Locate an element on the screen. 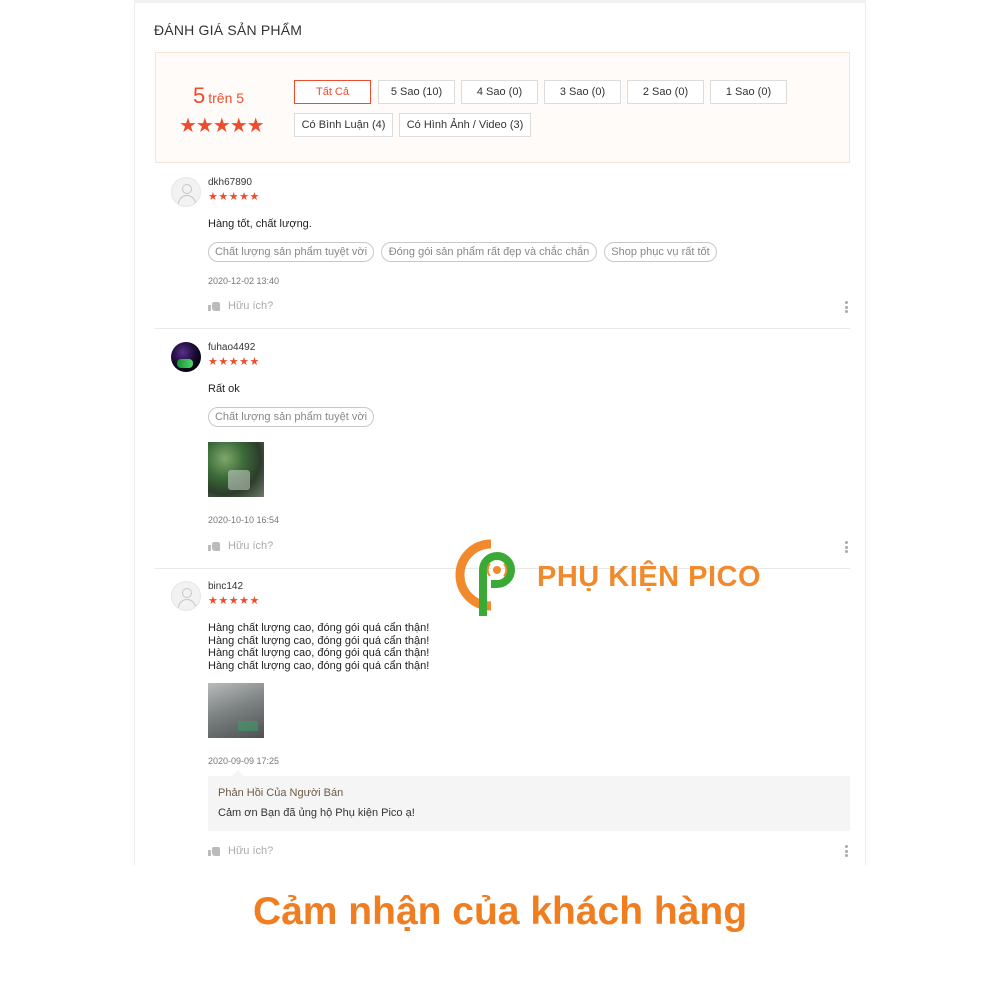  review-username: dkh67890 is located at coordinates (230, 182).